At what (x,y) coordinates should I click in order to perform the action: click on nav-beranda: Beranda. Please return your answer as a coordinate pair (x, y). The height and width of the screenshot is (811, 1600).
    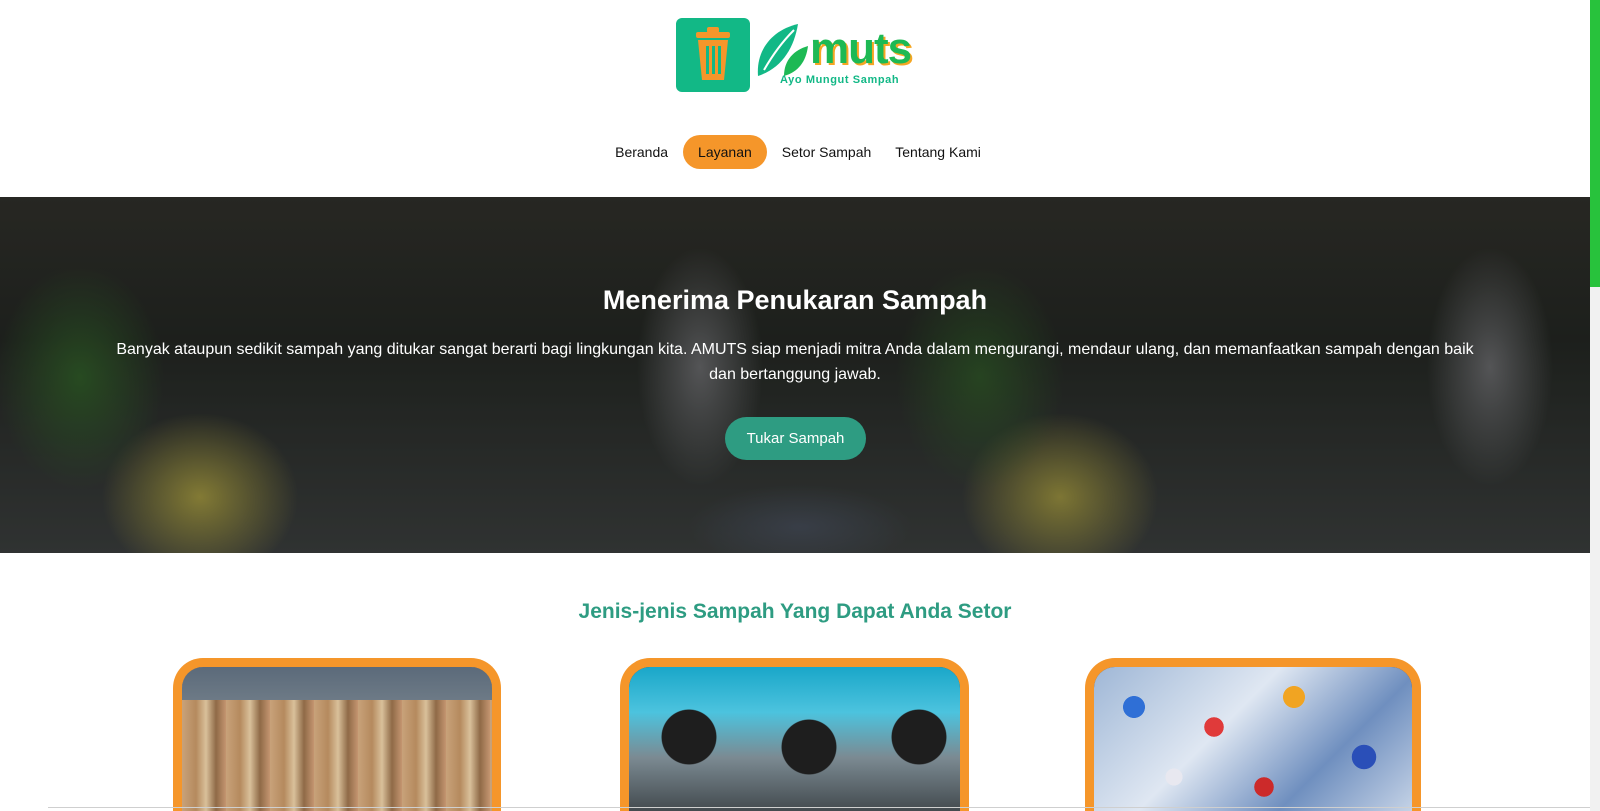
    Looking at the image, I should click on (641, 152).